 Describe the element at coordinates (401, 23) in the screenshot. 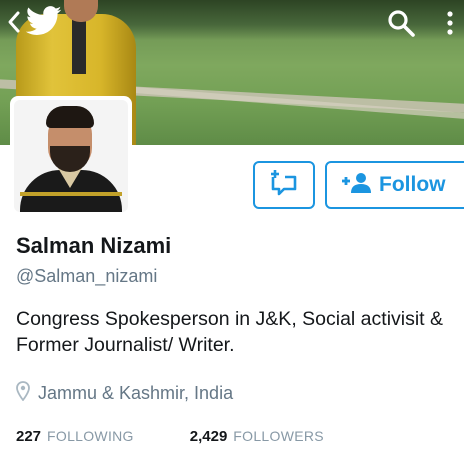

I see `search-icon` at that location.